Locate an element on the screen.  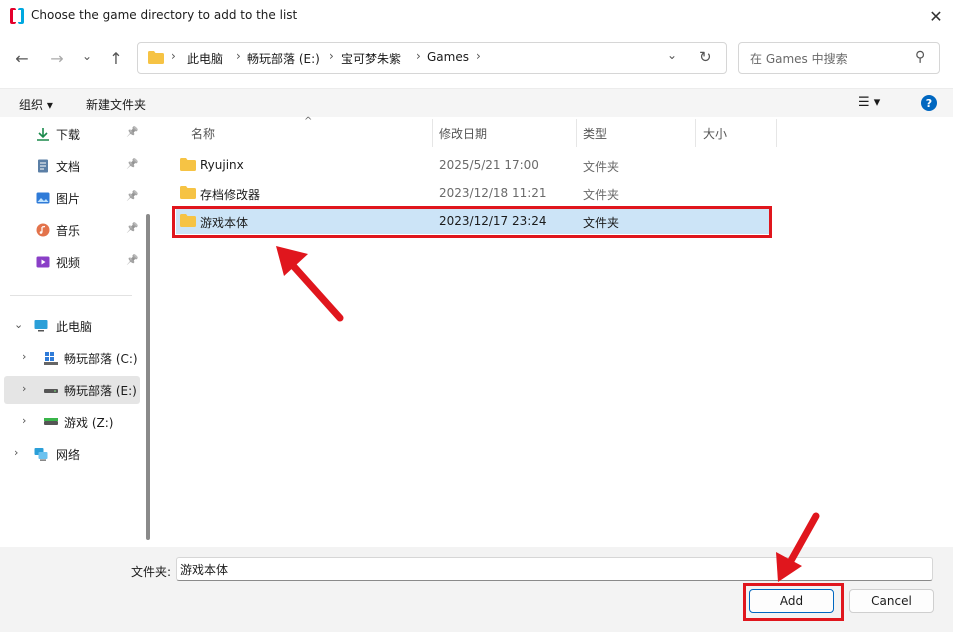
breadcrumb-games: Games is located at coordinates (448, 57).